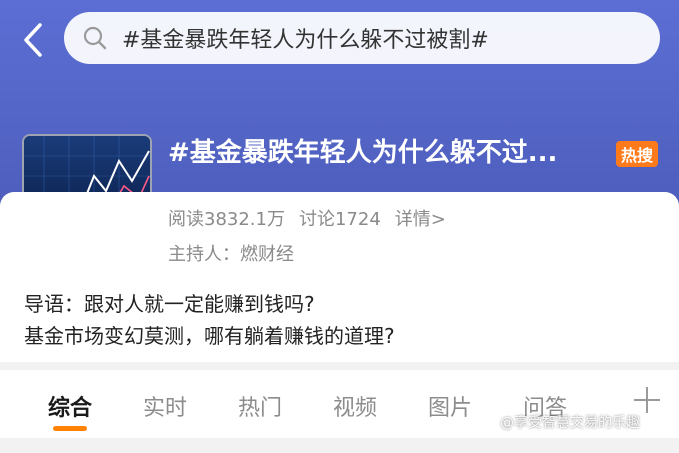  I want to click on tab-images: 图片, so click(450, 404).